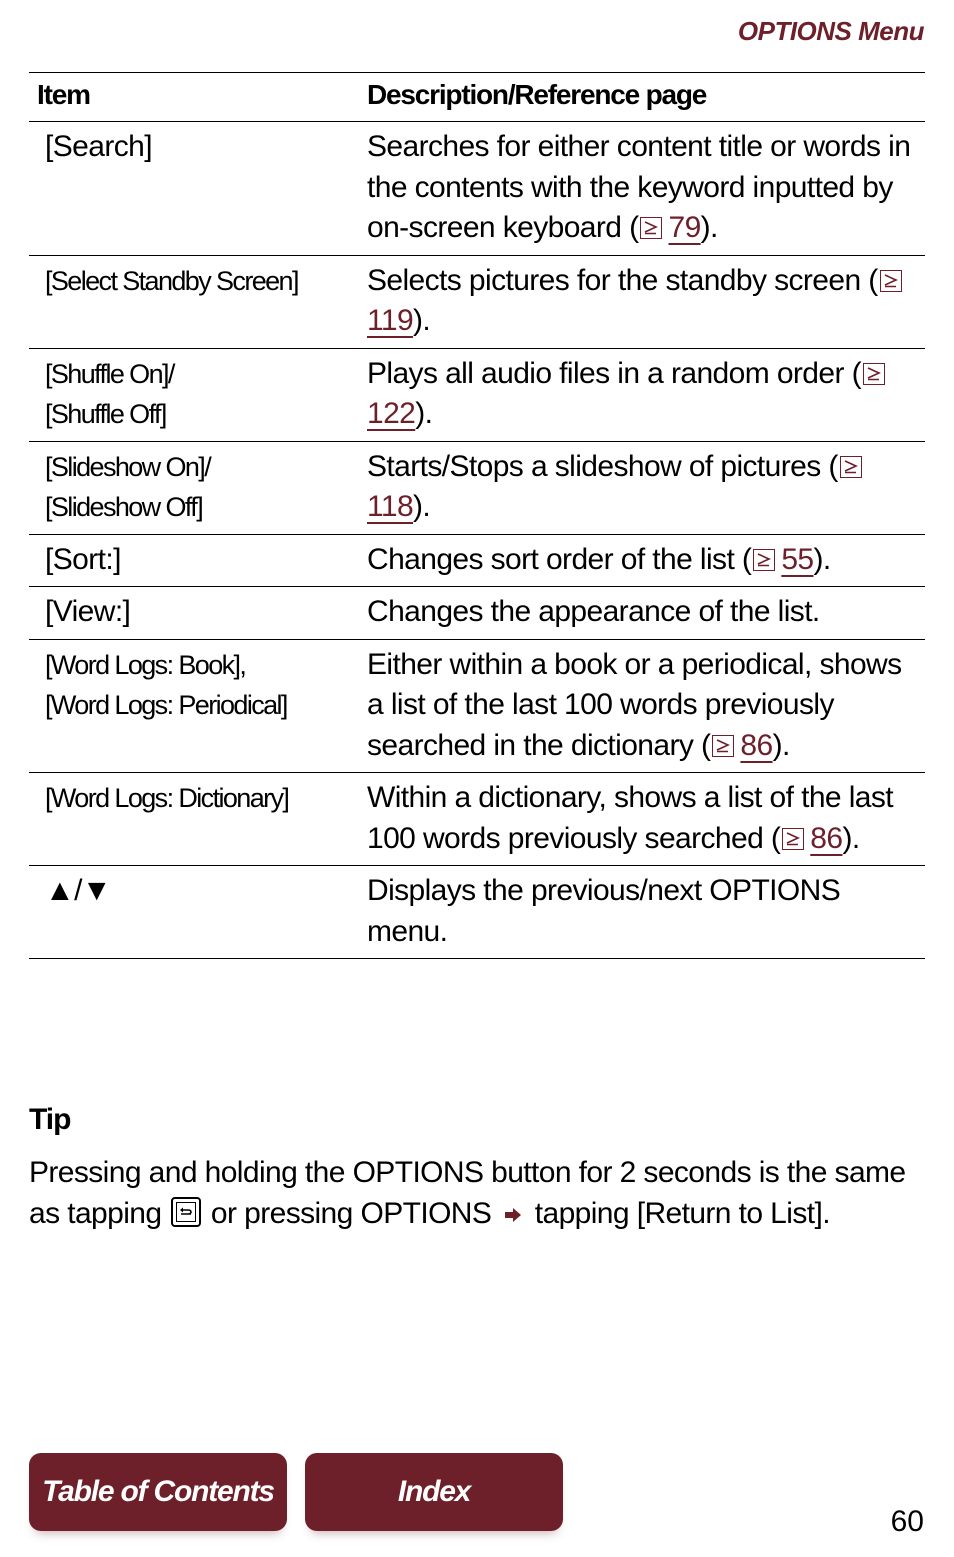 This screenshot has height=1557, width=954. I want to click on row-item-label: ▲/▼, so click(78, 890).